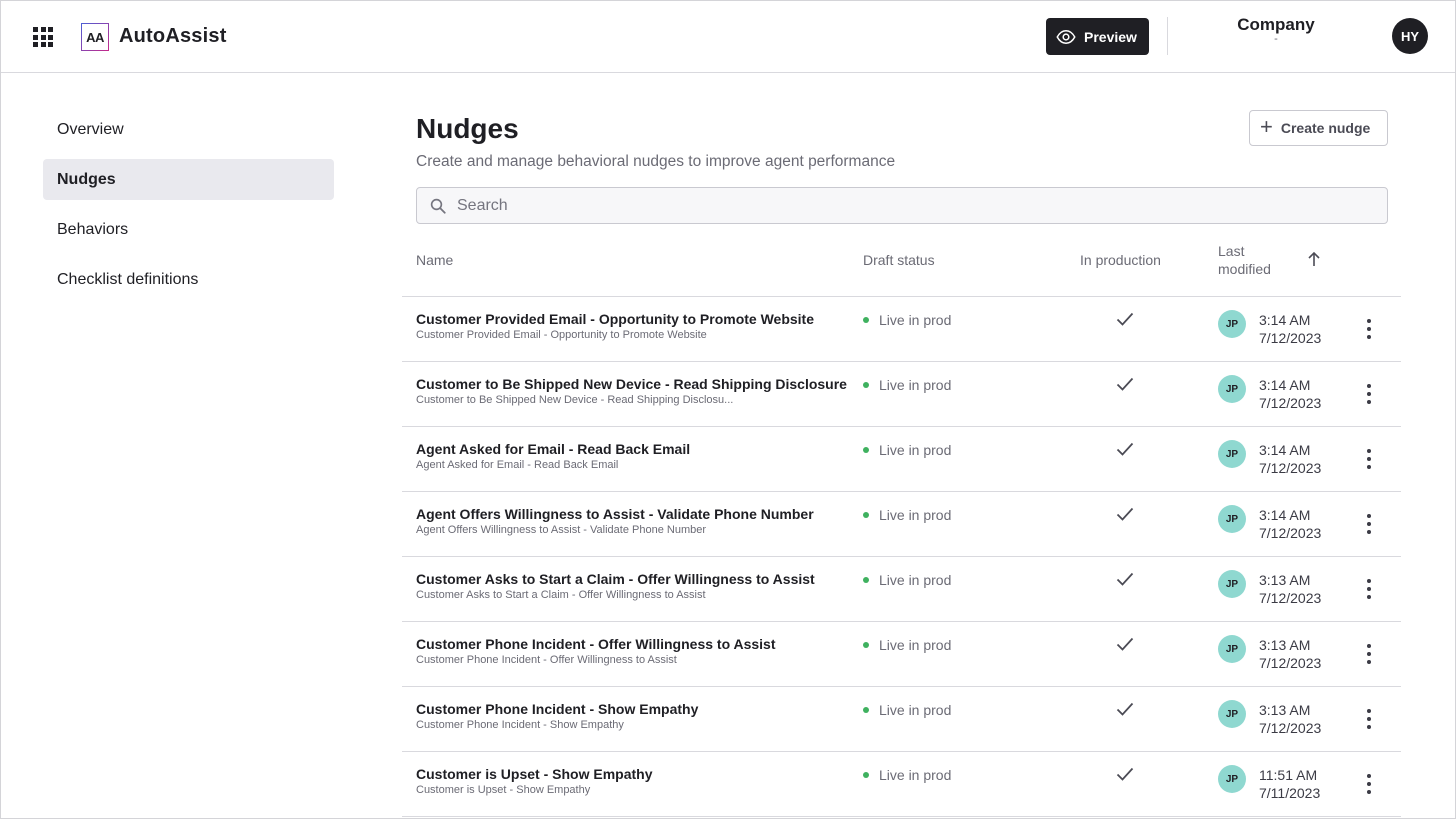 The width and height of the screenshot is (1456, 840). Describe the element at coordinates (188, 279) in the screenshot. I see `sidebar-item-checklist-definitions: Checklist definitions` at that location.